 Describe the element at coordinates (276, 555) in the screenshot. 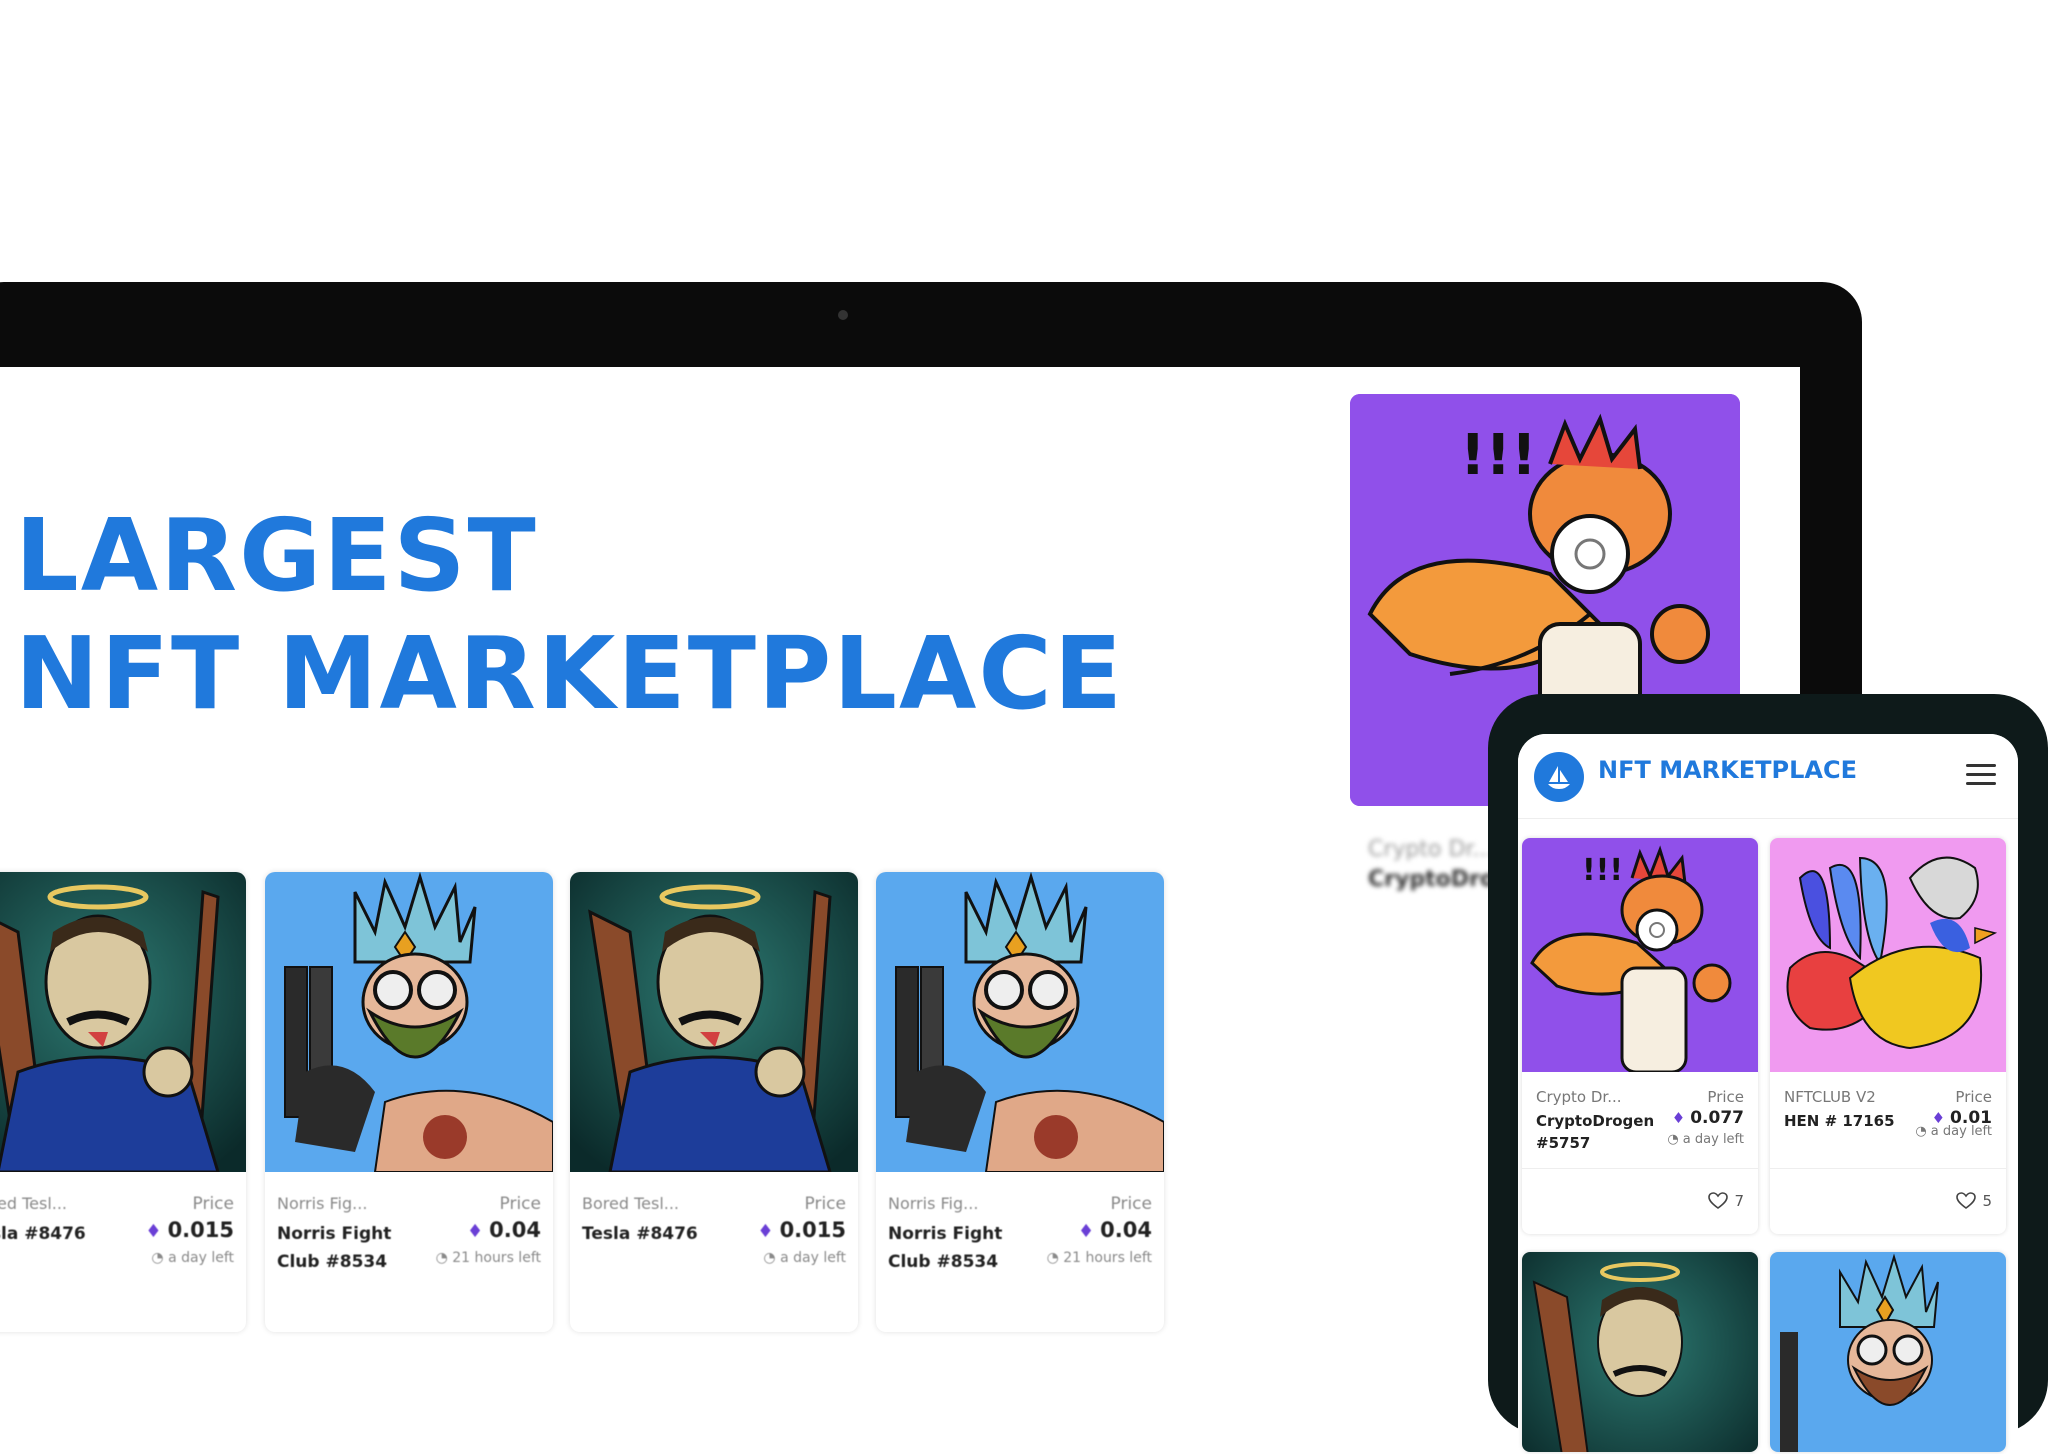

I see `hero-title-line-1: LARGEST` at that location.